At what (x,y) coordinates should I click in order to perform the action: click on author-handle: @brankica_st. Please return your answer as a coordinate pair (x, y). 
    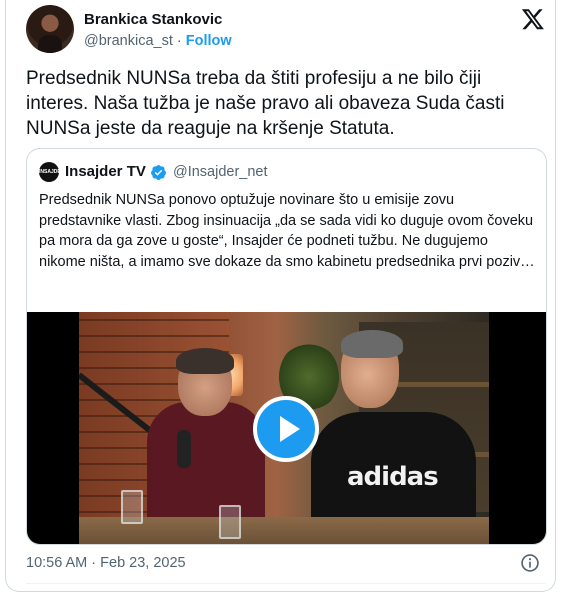
    Looking at the image, I should click on (128, 41).